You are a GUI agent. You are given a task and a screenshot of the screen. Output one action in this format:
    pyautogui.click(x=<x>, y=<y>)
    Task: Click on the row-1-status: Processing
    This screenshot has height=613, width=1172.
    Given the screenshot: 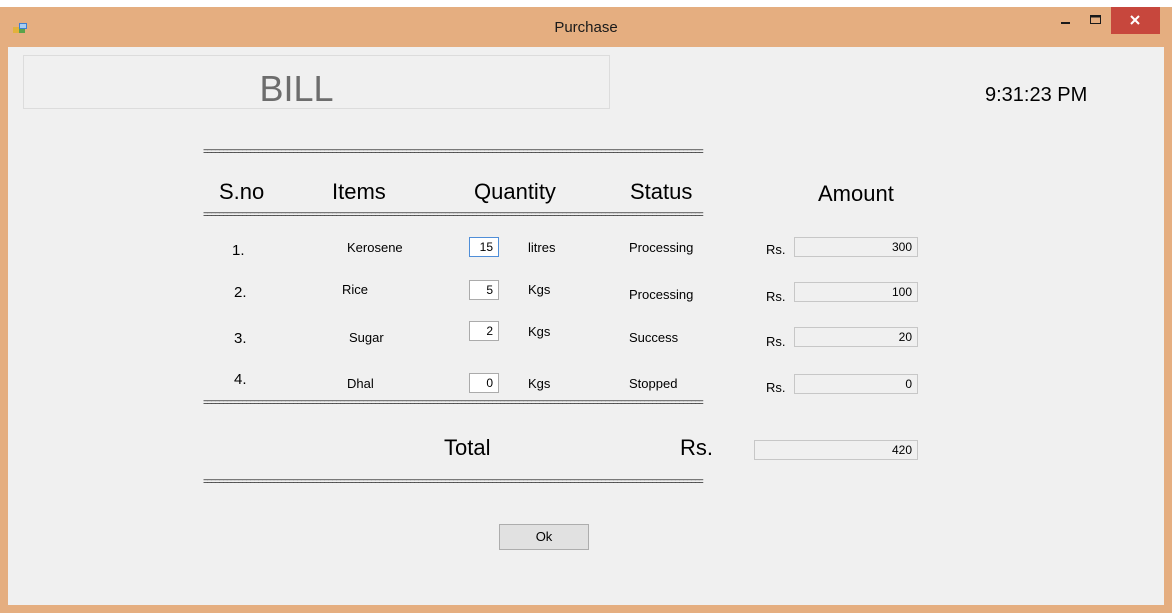 What is the action you would take?
    pyautogui.click(x=661, y=247)
    